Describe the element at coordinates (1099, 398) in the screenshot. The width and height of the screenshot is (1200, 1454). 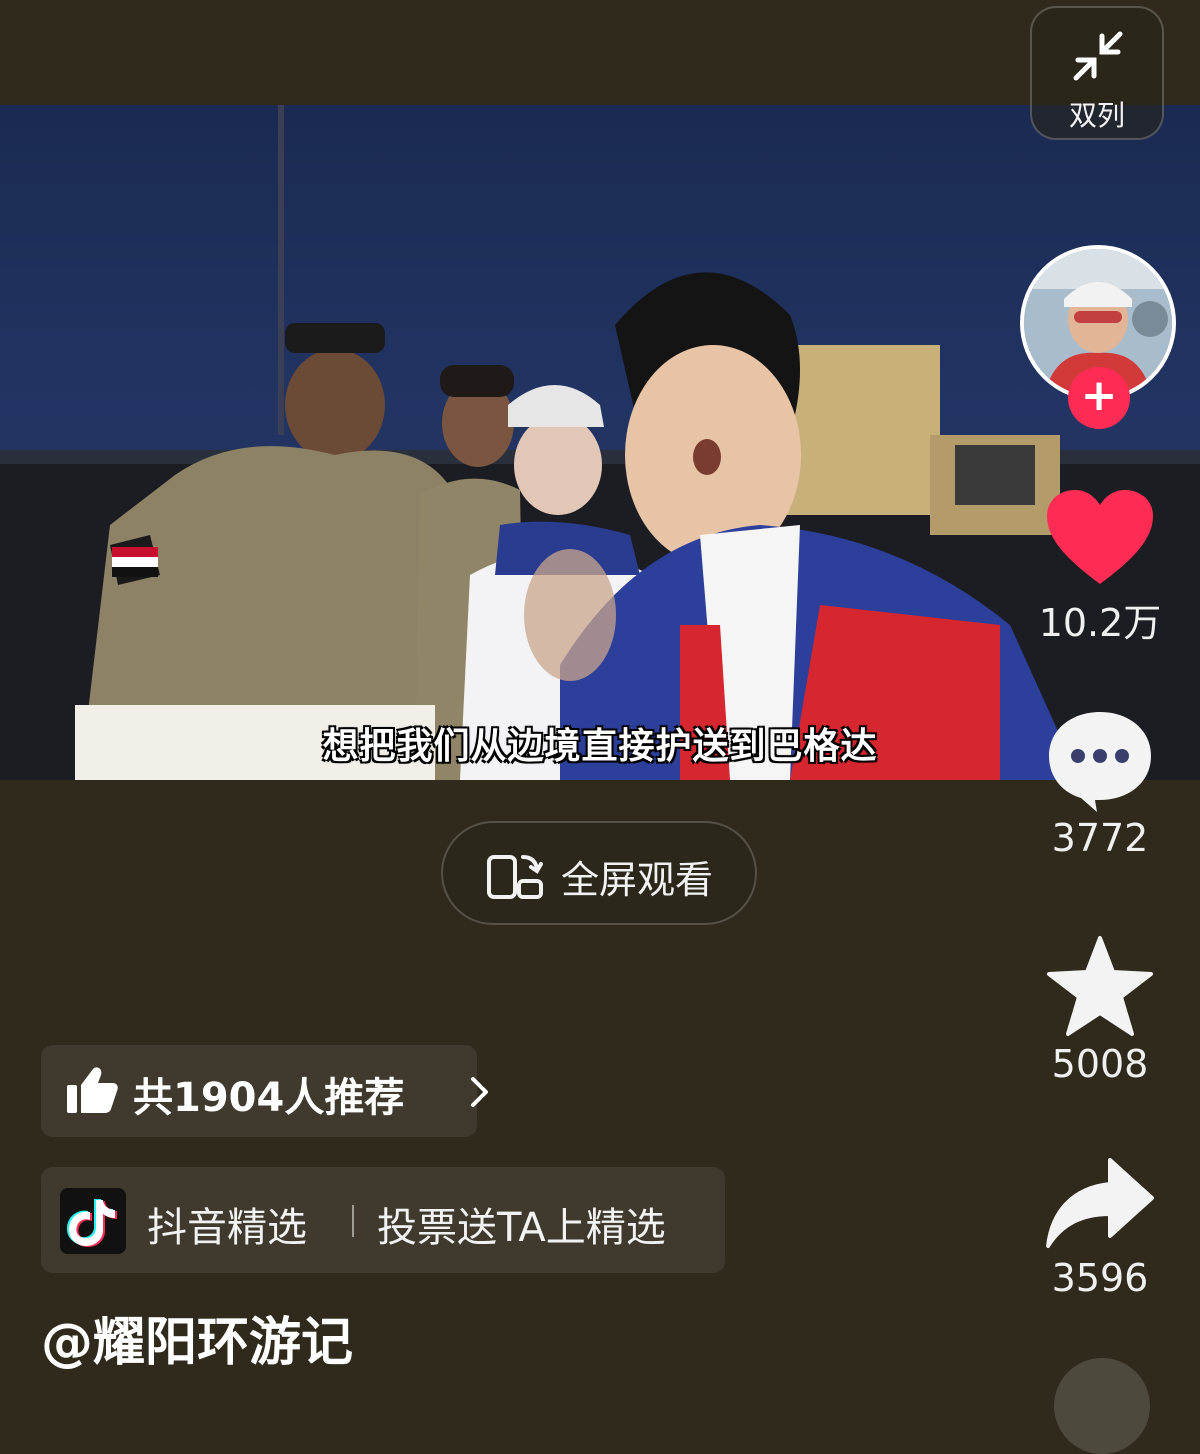
I see `follow-plus-button: +` at that location.